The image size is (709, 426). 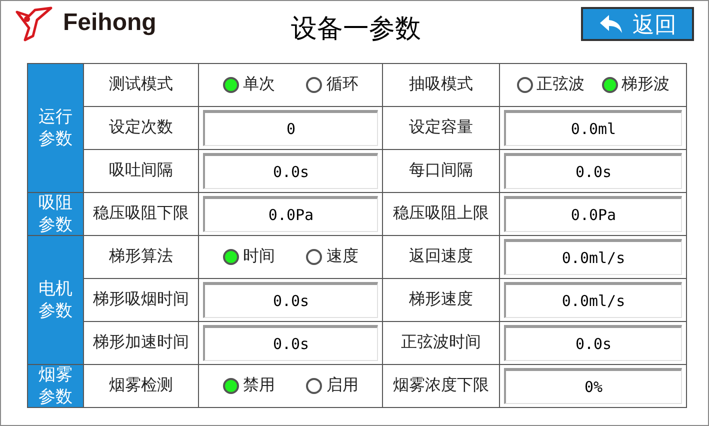 I want to click on radio-option: 启用, so click(x=332, y=386).